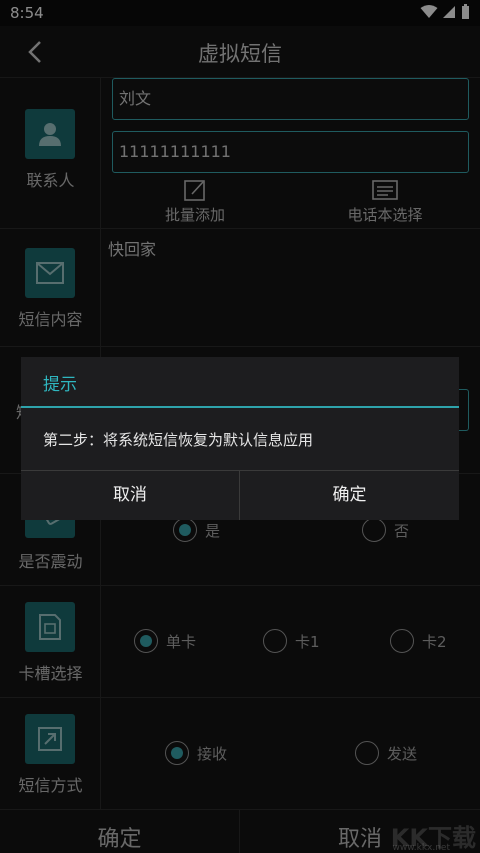 This screenshot has height=853, width=480. Describe the element at coordinates (240, 407) in the screenshot. I see `dialog-title-divider` at that location.